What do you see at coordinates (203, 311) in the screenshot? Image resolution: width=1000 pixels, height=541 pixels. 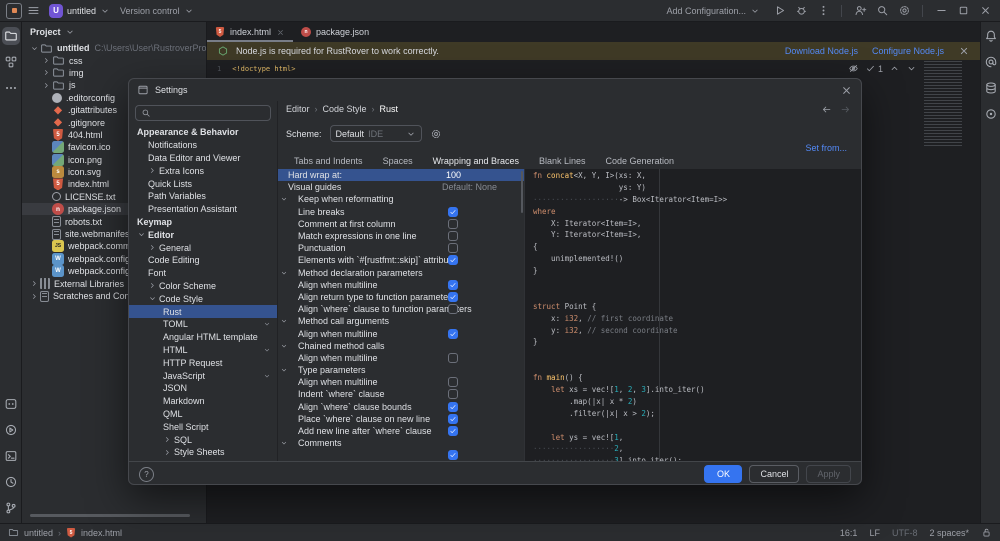 I see `settings-nav-item-rust: Rust` at bounding box center [203, 311].